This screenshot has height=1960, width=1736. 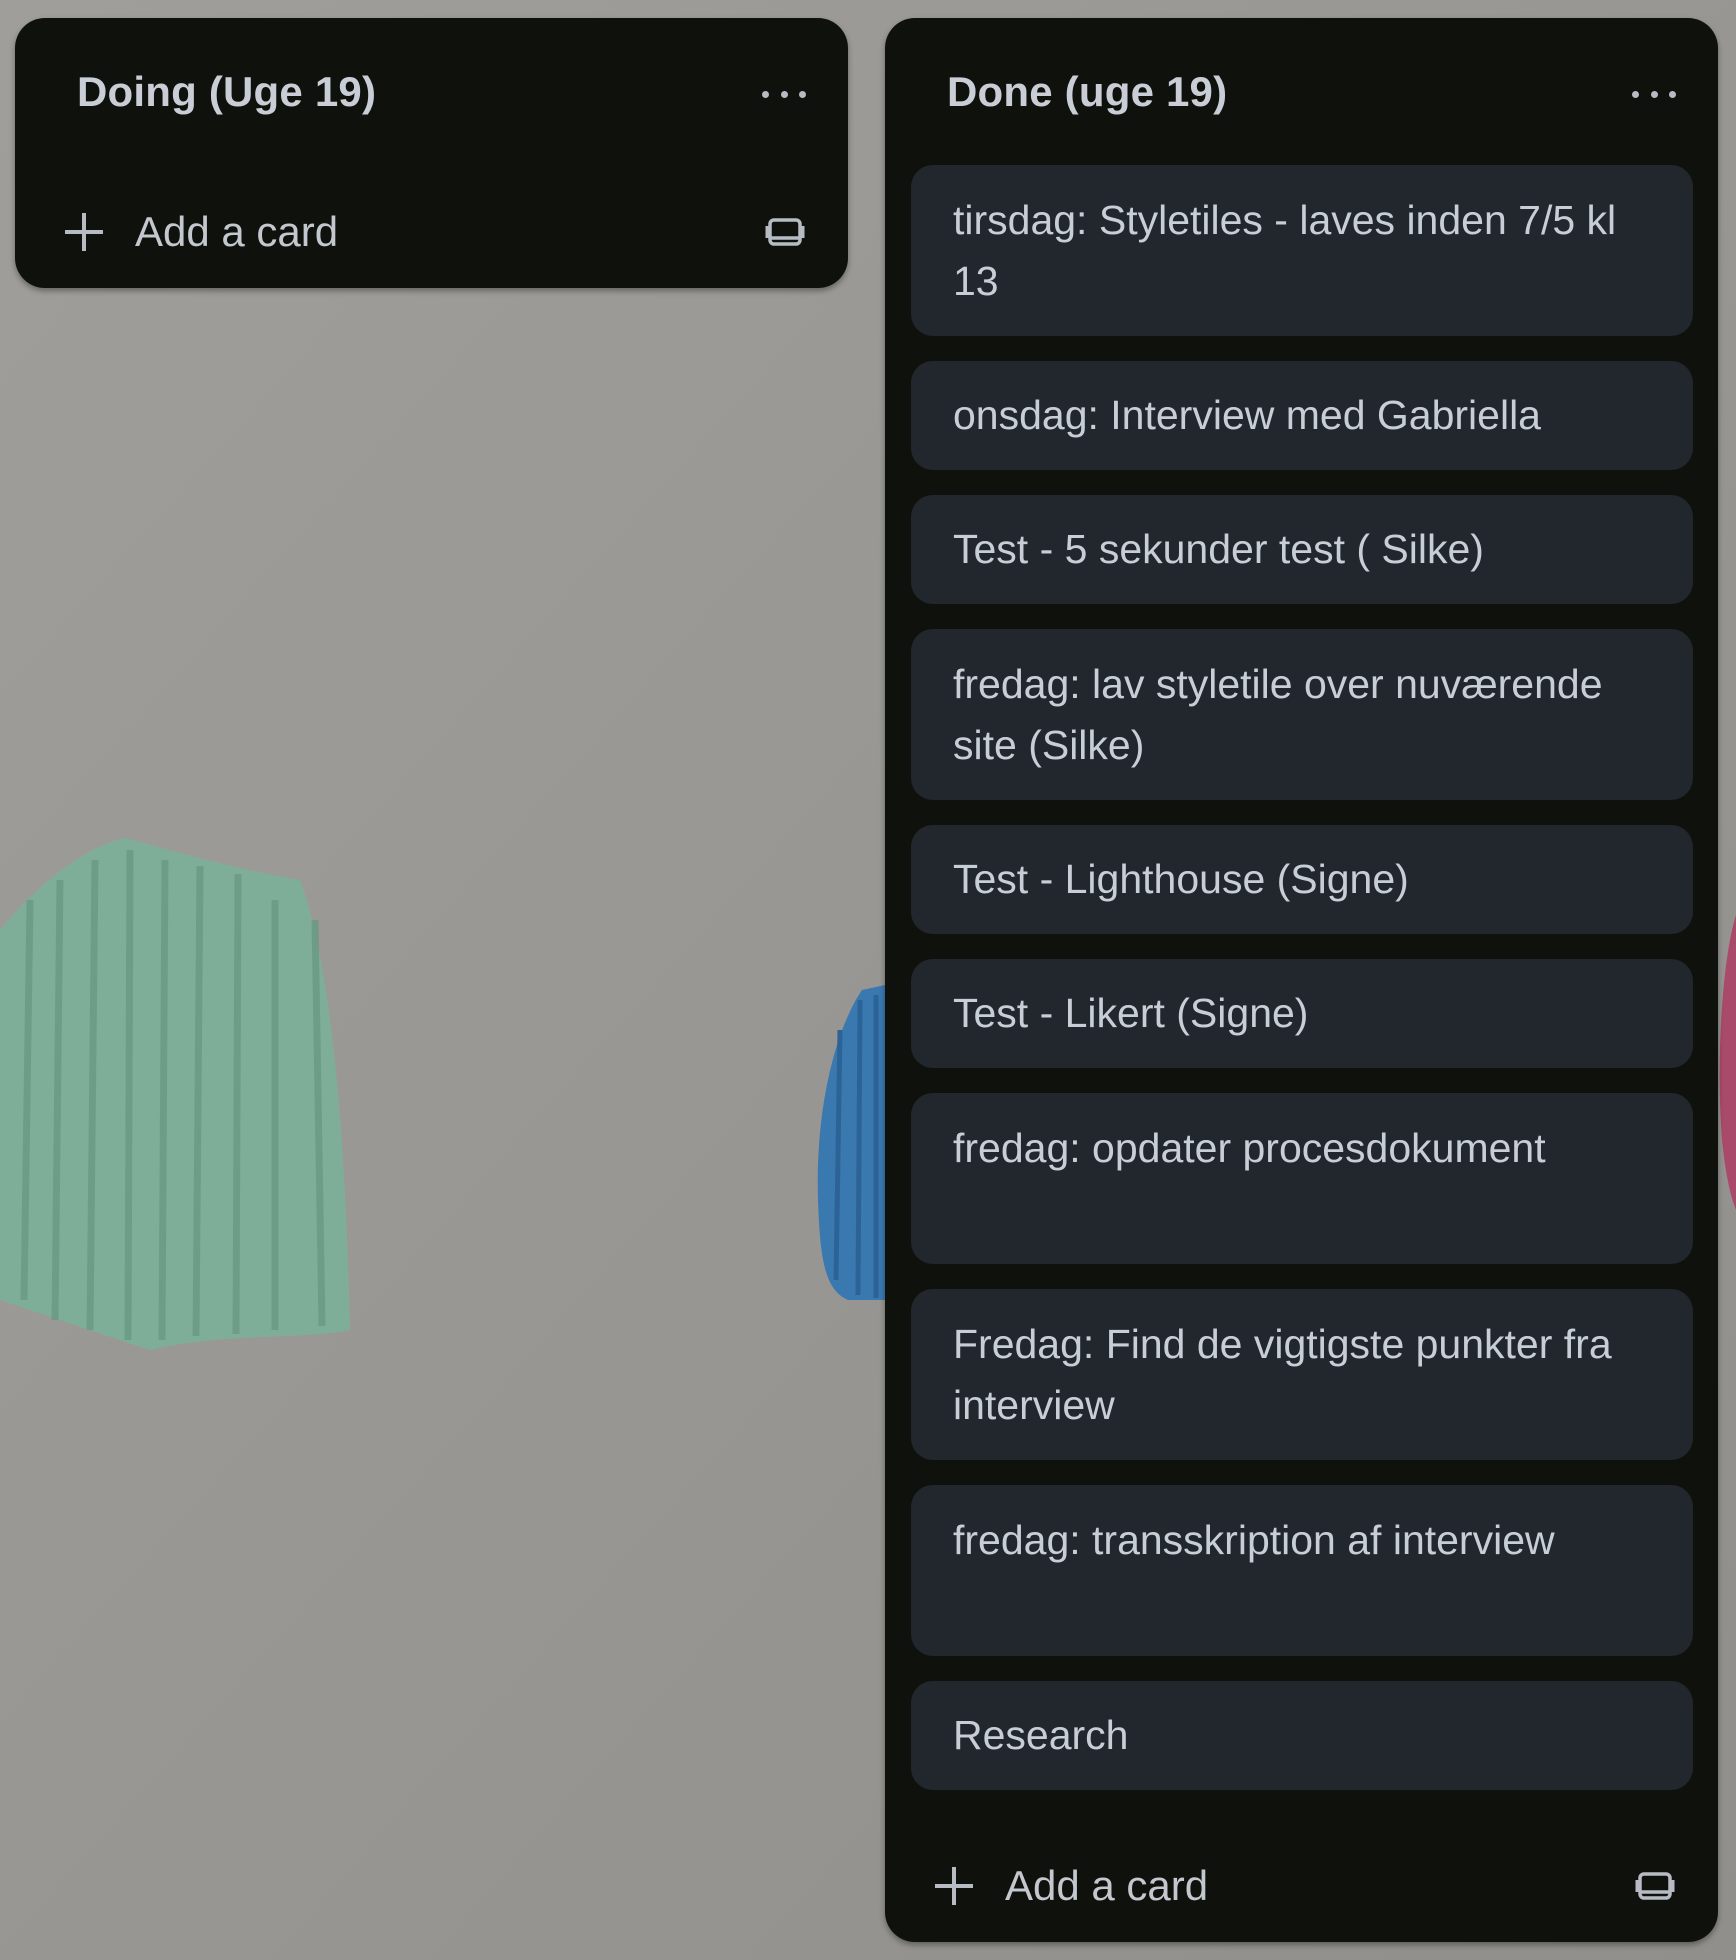 I want to click on card: onsdag: Interview med Gabriella, so click(x=1302, y=415).